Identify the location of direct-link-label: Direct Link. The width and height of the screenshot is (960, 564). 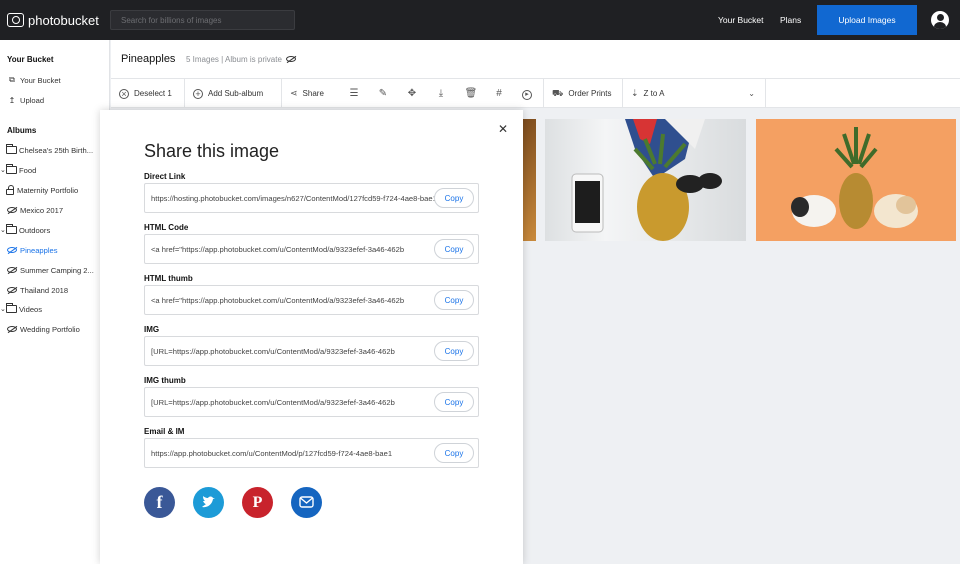
(165, 176).